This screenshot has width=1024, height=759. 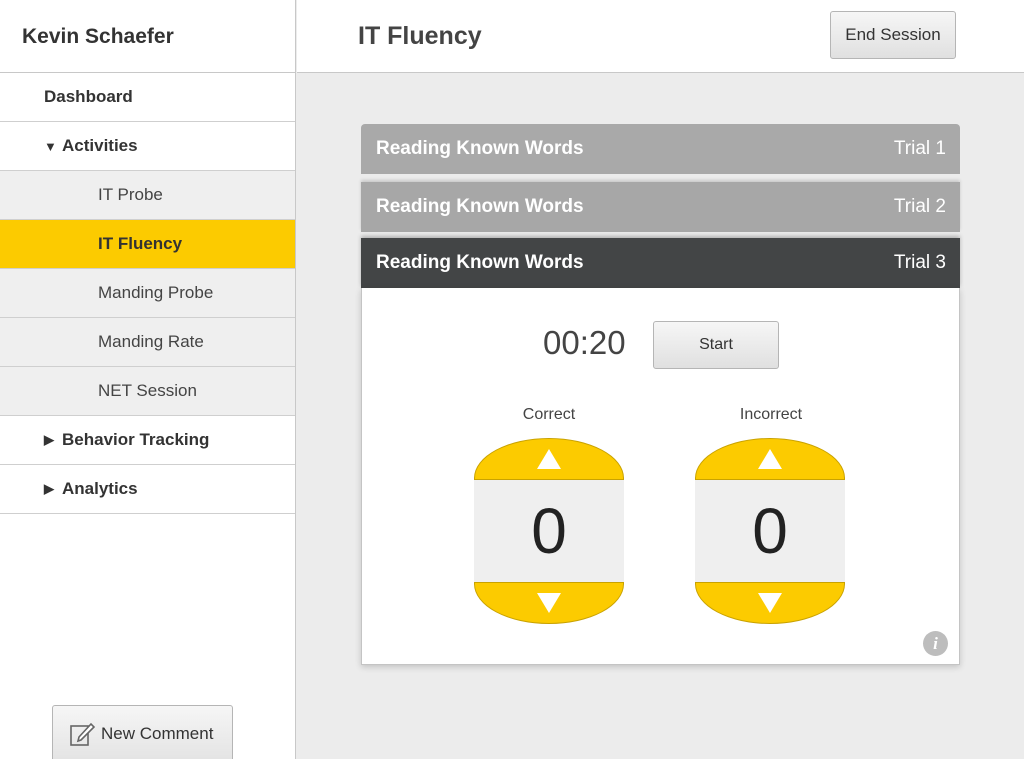 I want to click on correct-decrement-button, so click(x=549, y=603).